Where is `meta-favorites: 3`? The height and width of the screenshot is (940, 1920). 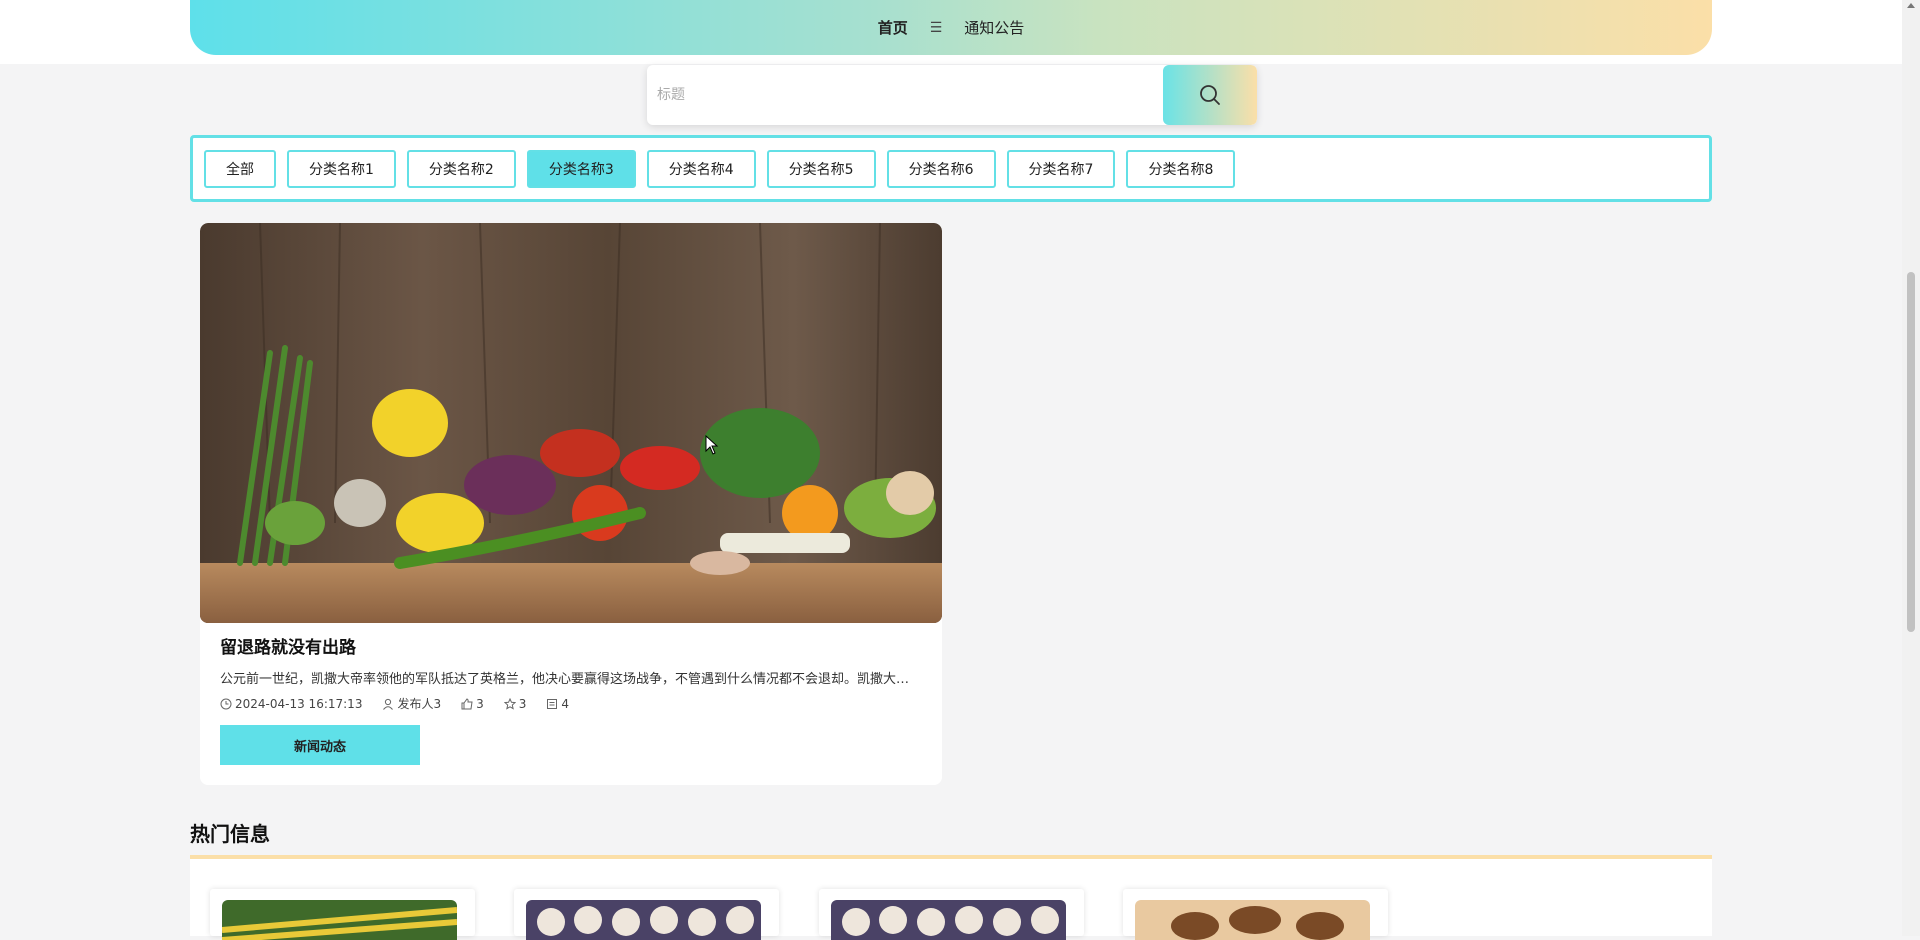 meta-favorites: 3 is located at coordinates (515, 703).